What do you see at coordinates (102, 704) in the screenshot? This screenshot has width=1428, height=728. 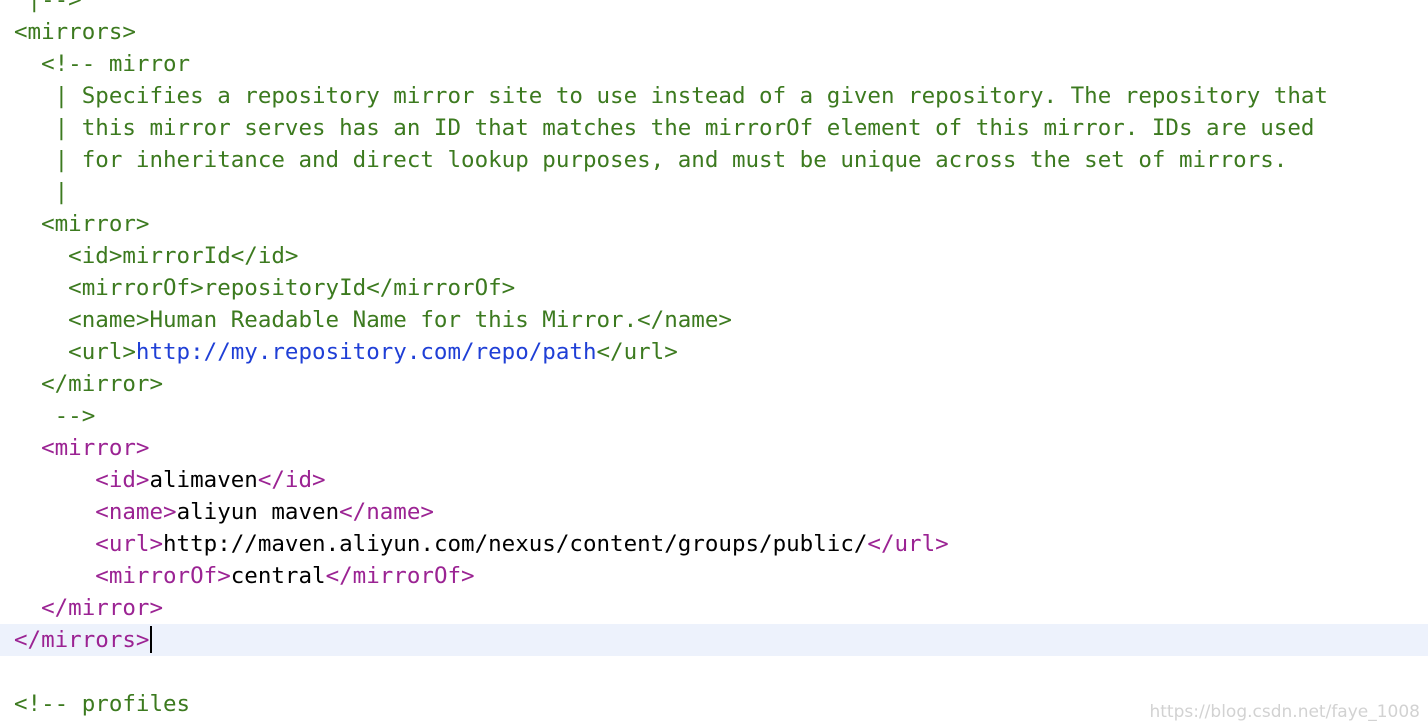 I see `code-token: <!-- profiles` at bounding box center [102, 704].